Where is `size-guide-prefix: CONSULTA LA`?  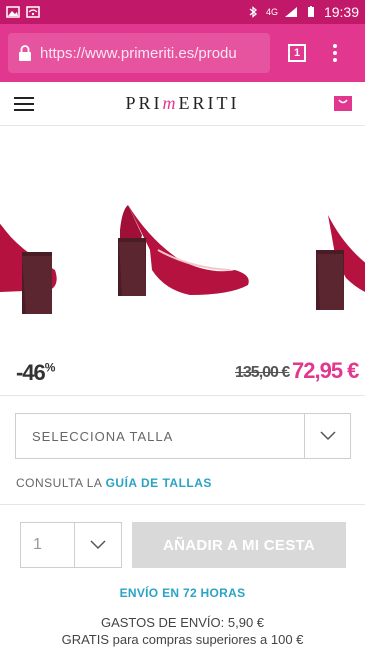 size-guide-prefix: CONSULTA LA is located at coordinates (59, 483).